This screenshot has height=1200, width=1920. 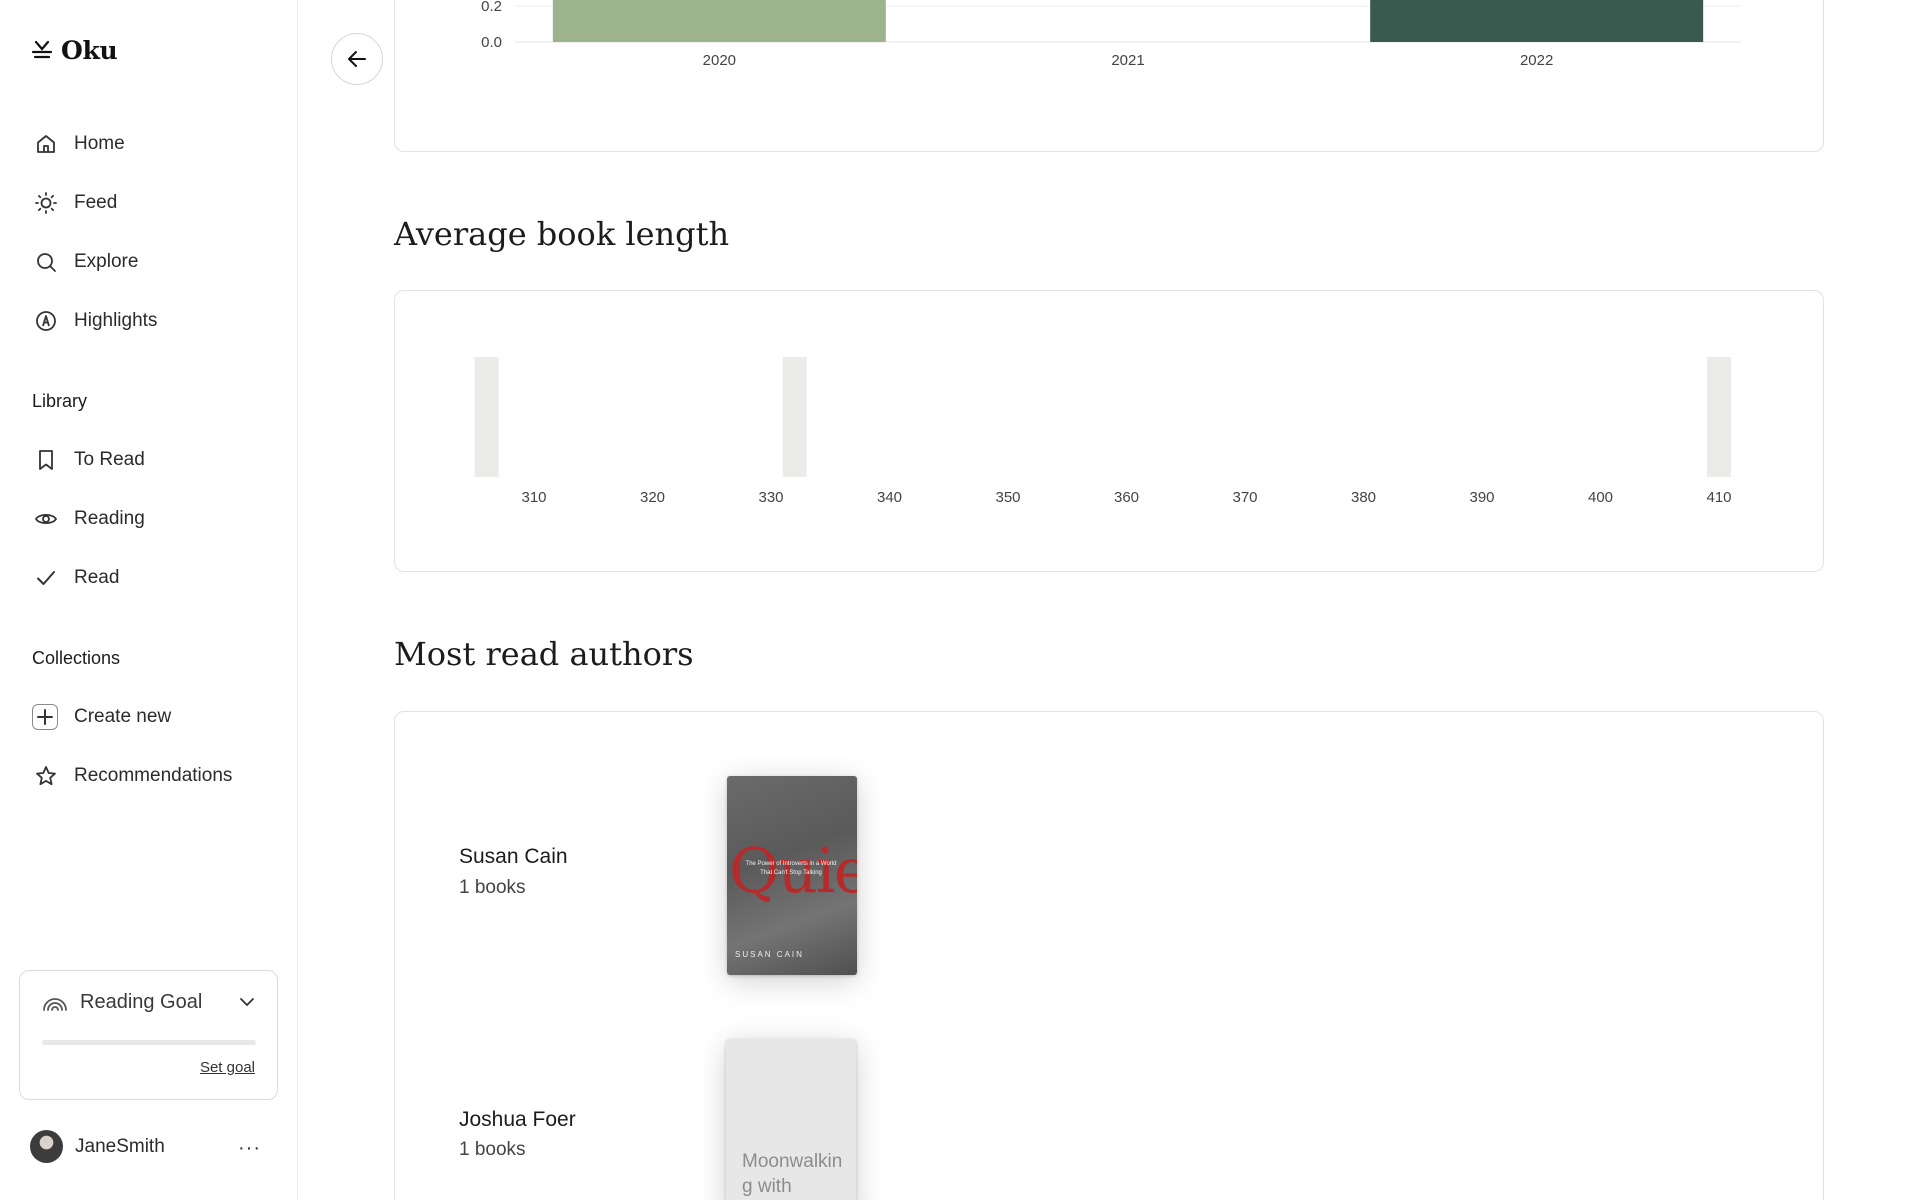 What do you see at coordinates (544, 654) in the screenshot?
I see `authors-title: Most read authors` at bounding box center [544, 654].